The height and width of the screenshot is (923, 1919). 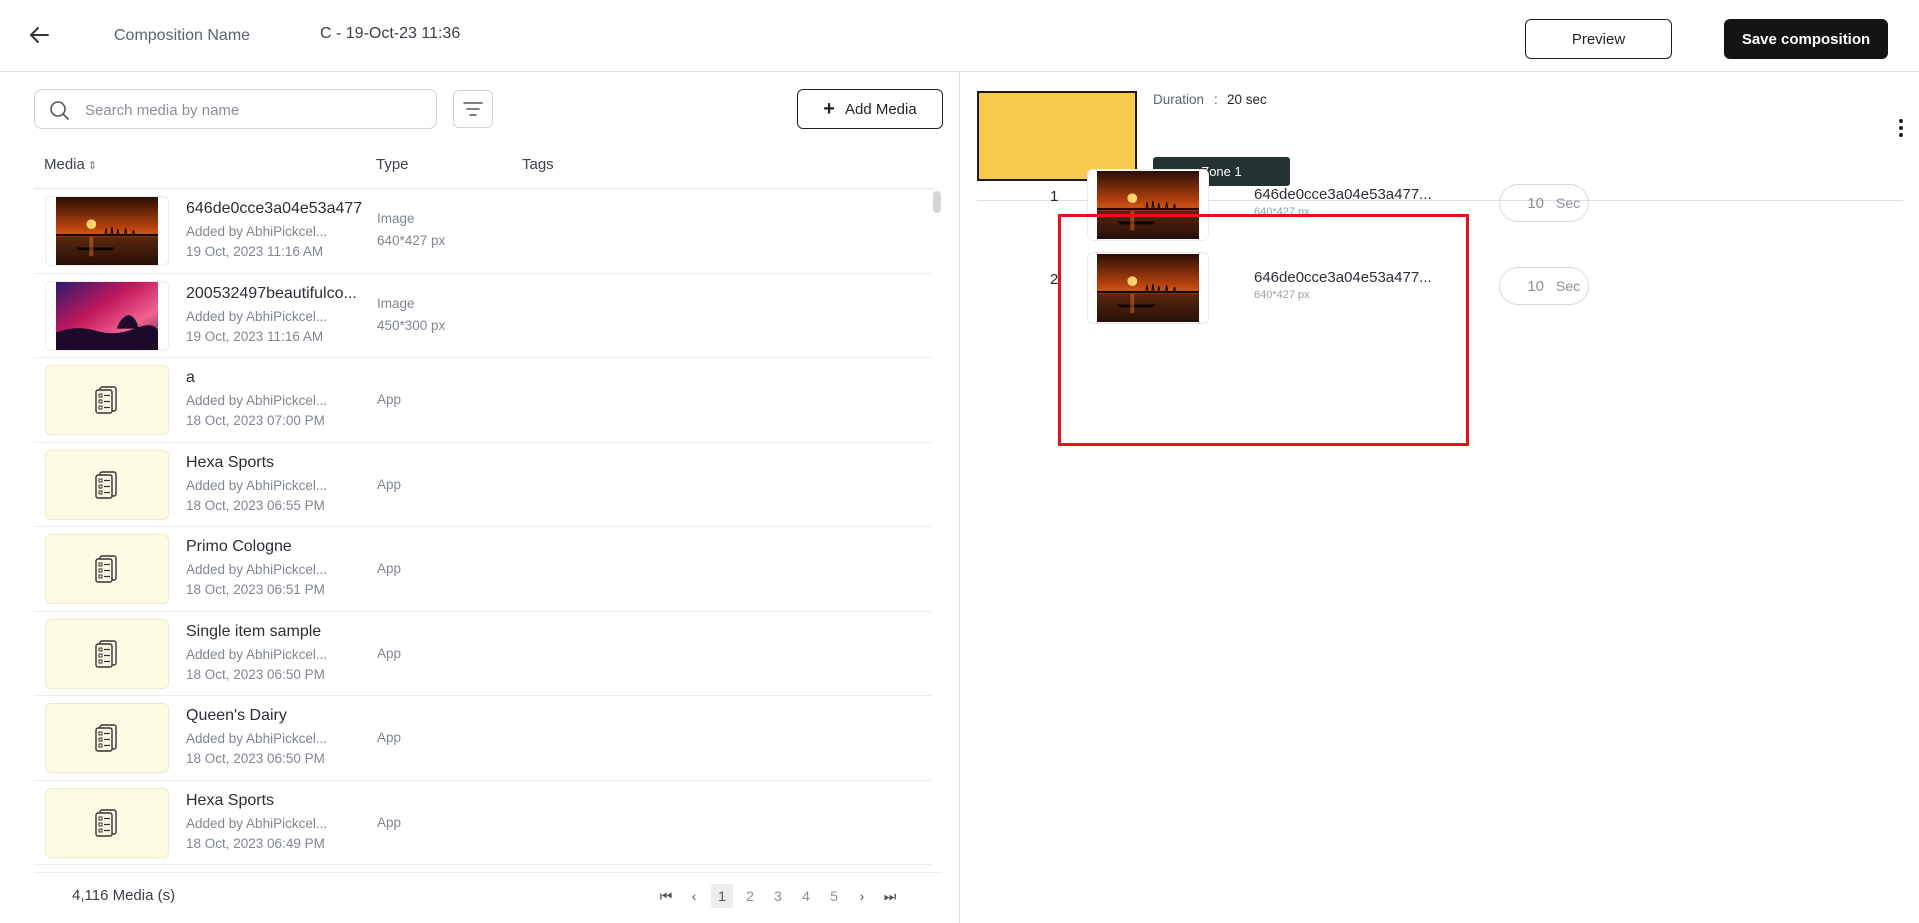 I want to click on add-media-label: Add Media, so click(x=880, y=109).